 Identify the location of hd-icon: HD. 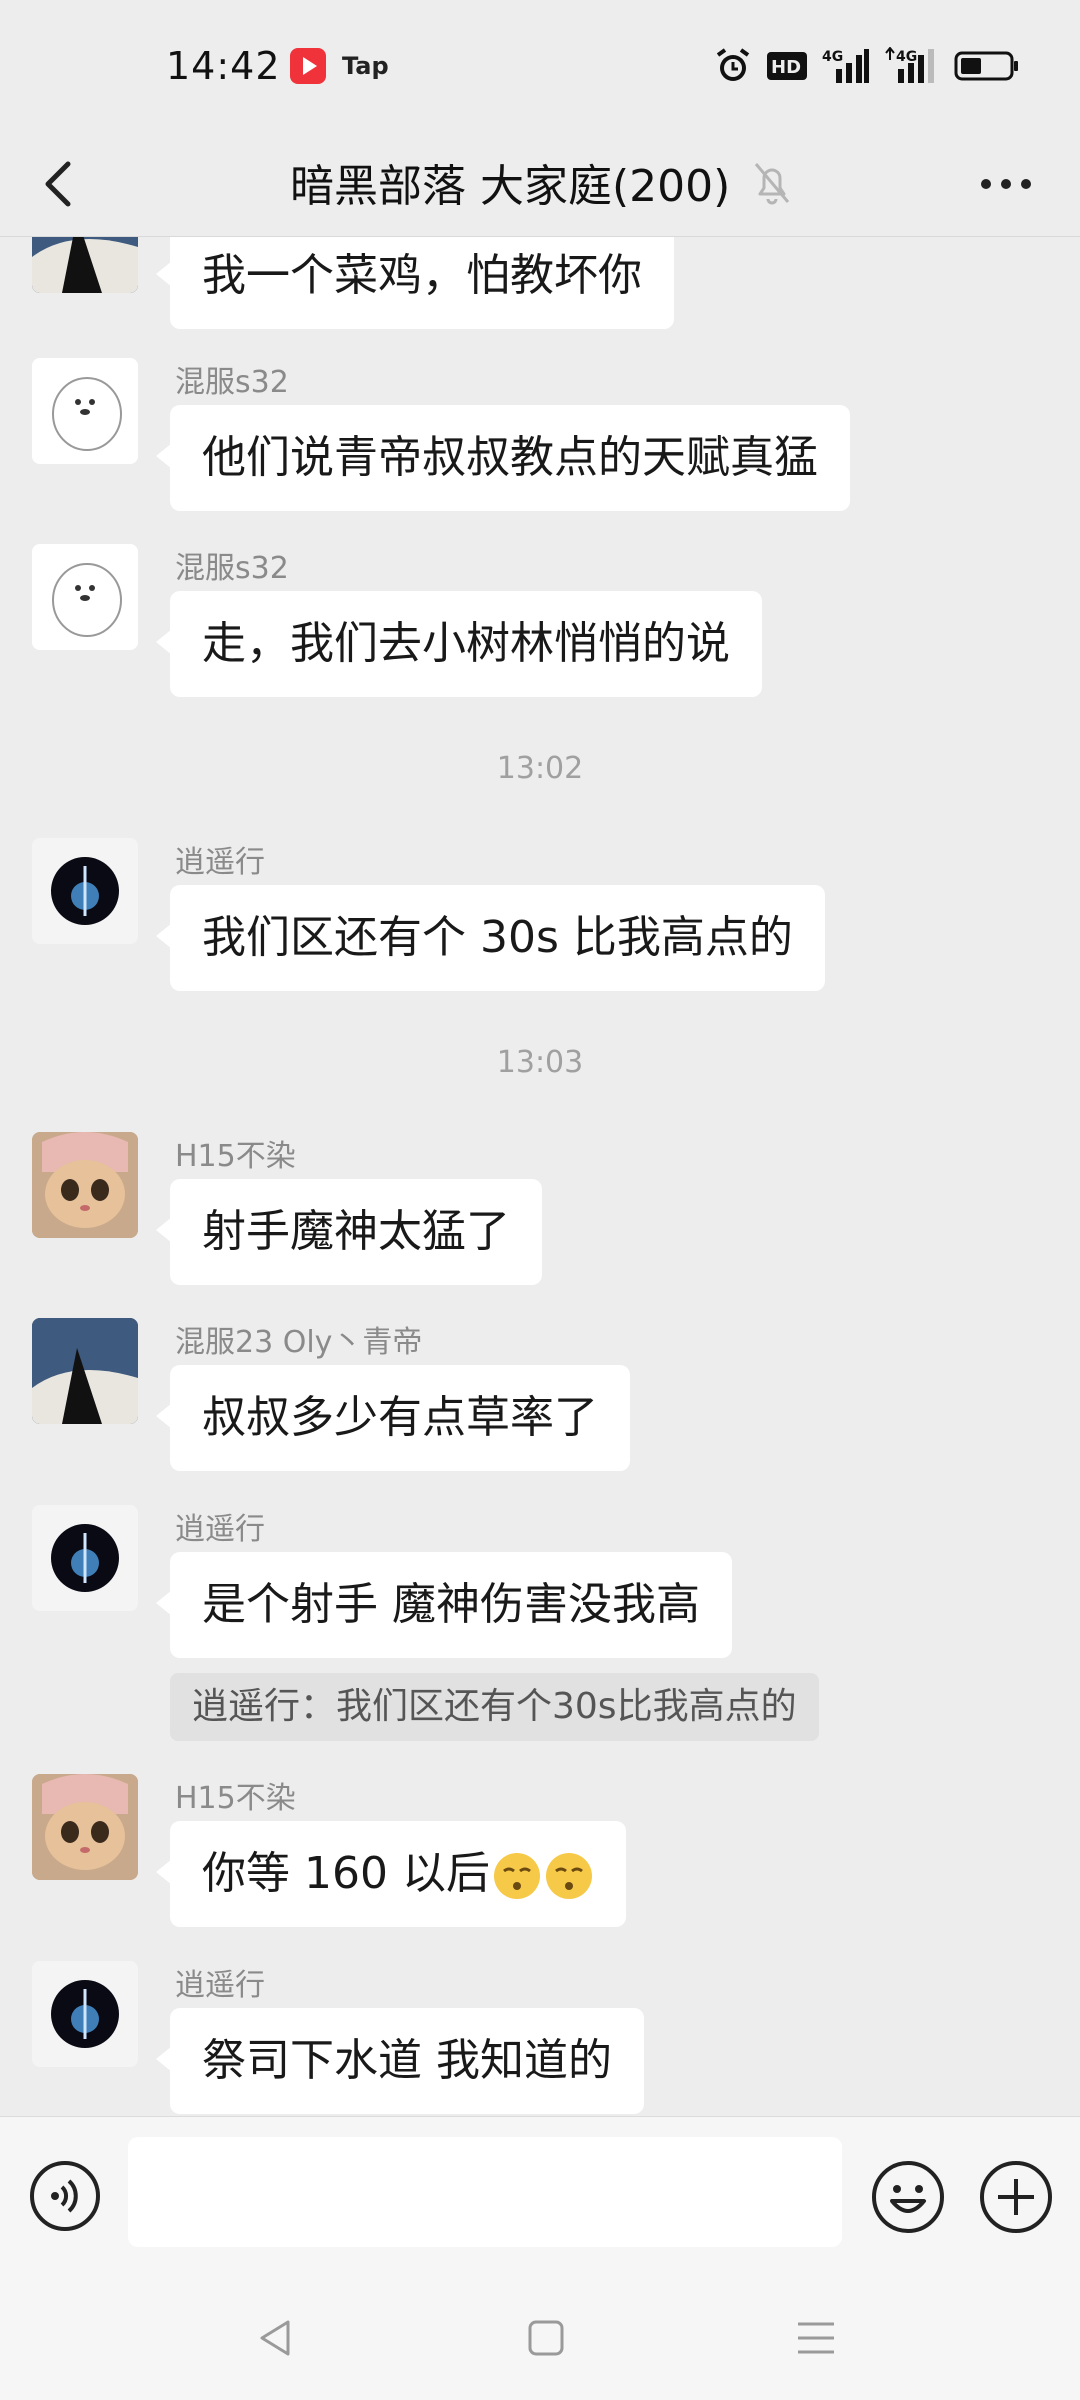
(787, 66).